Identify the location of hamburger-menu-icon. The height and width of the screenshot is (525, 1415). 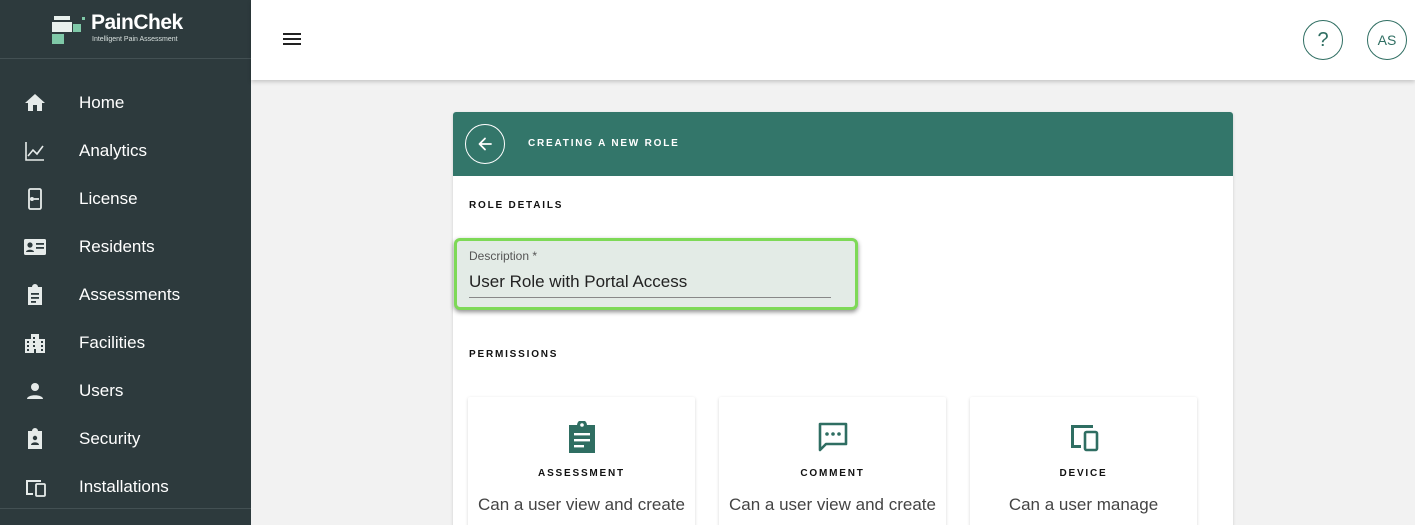
(292, 39).